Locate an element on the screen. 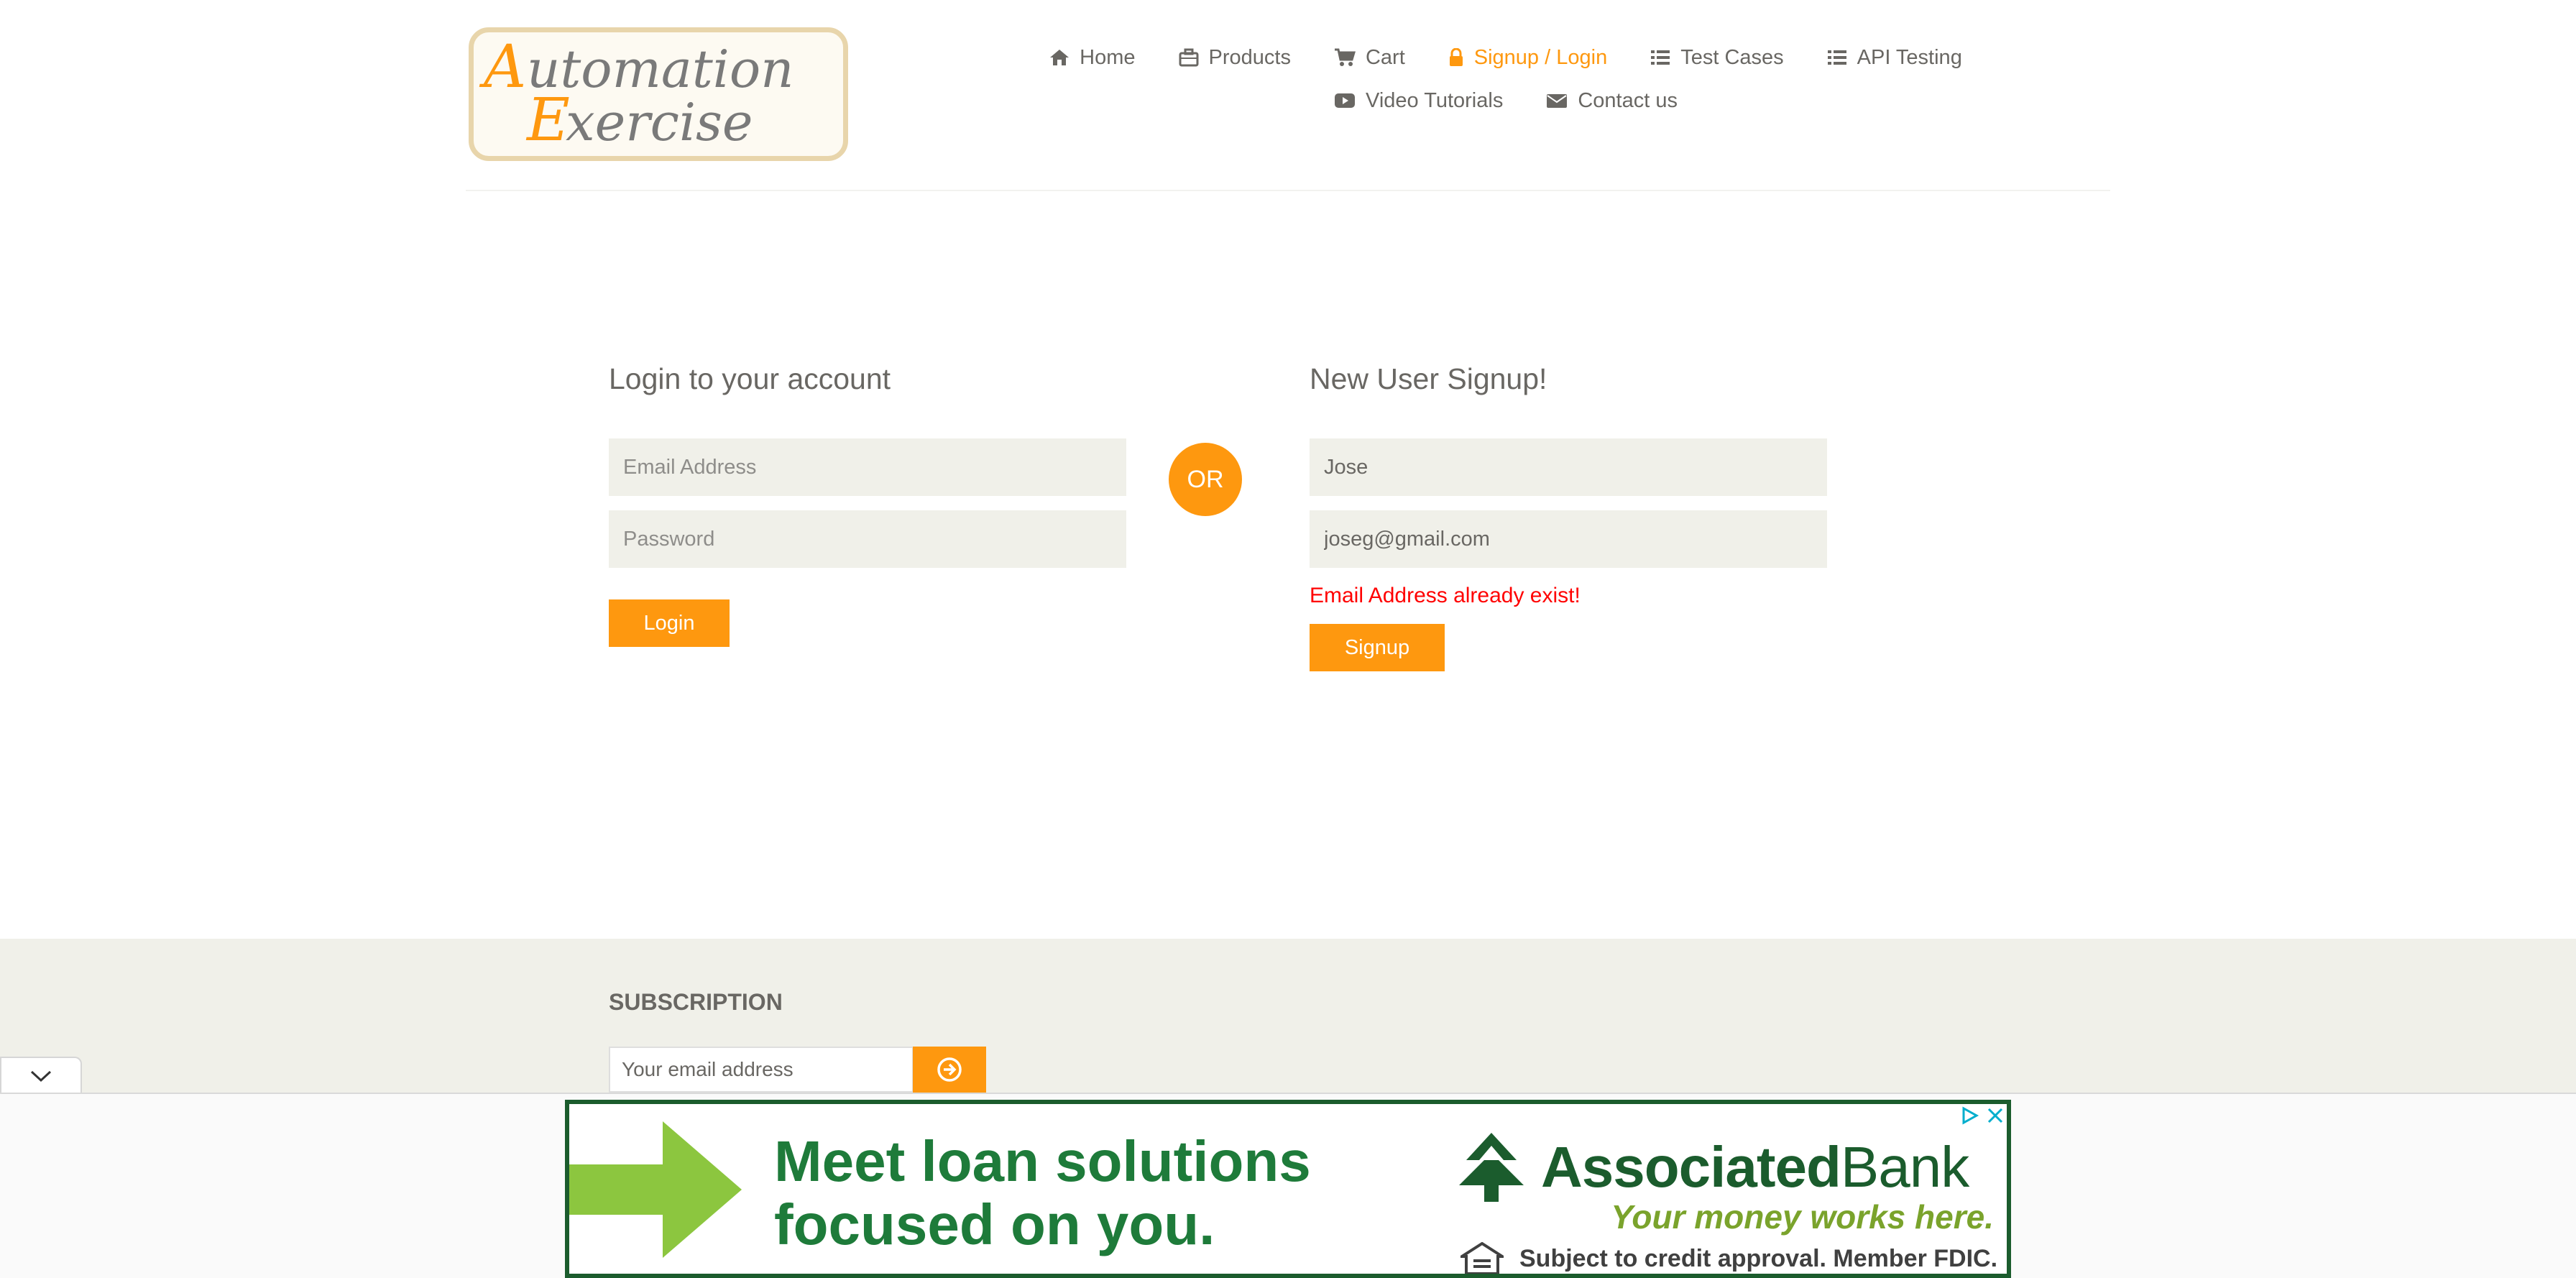  close-icon is located at coordinates (1995, 1115).